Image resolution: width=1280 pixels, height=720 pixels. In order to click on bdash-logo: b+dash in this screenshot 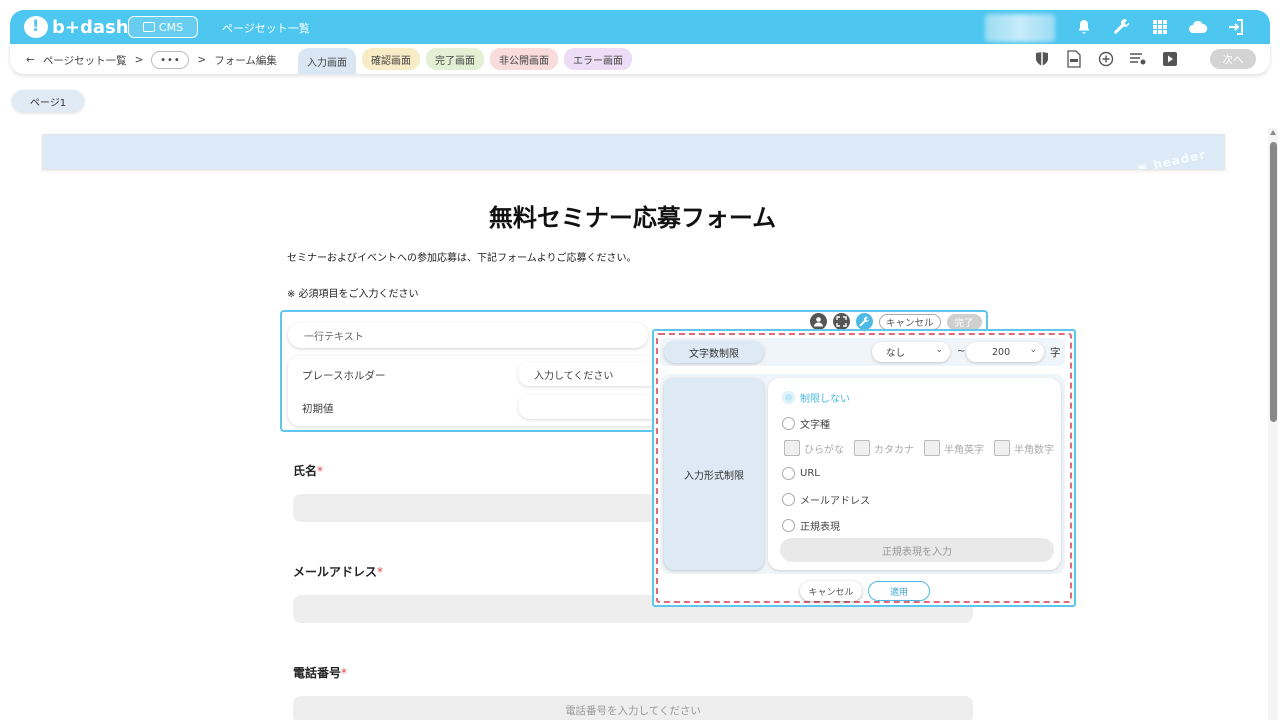, I will do `click(76, 27)`.